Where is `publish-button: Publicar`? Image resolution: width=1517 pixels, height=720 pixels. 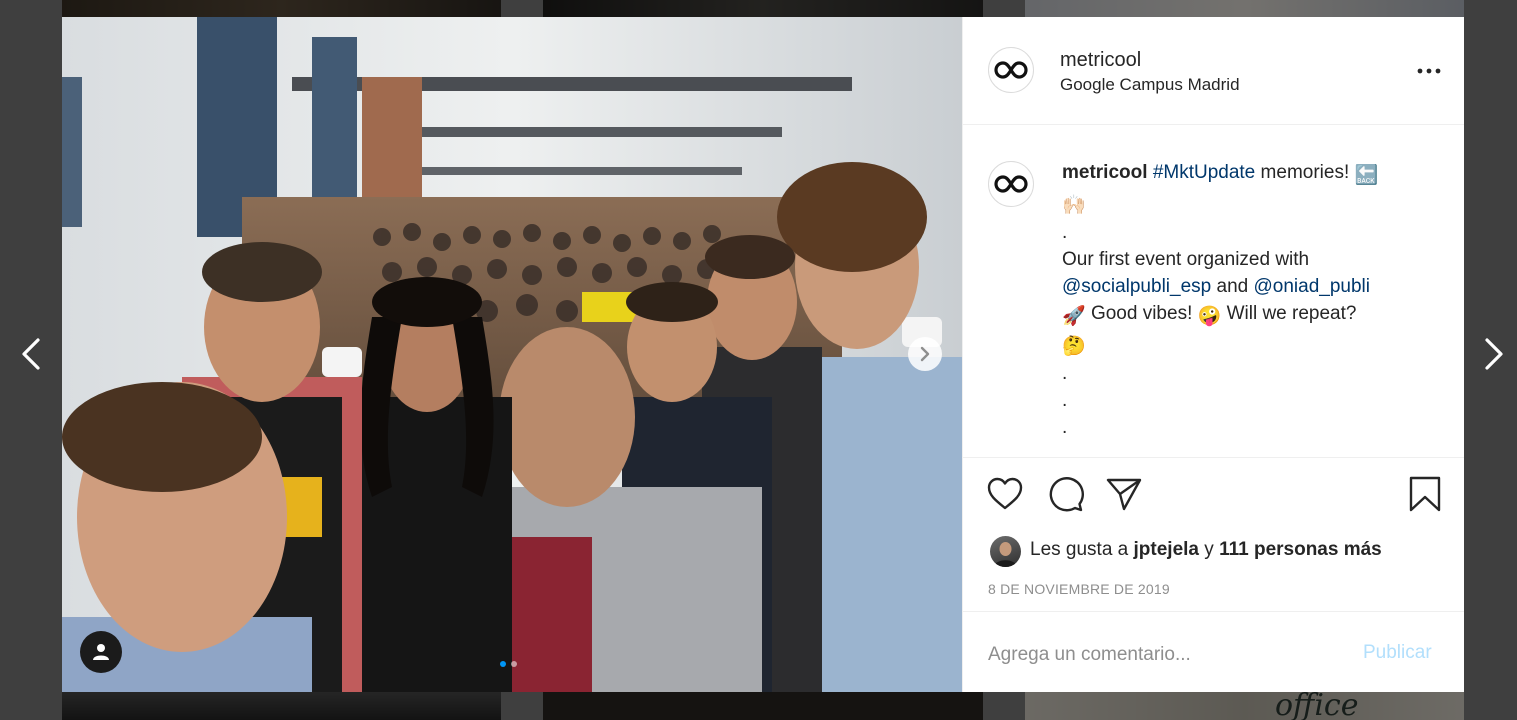 publish-button: Publicar is located at coordinates (1397, 653).